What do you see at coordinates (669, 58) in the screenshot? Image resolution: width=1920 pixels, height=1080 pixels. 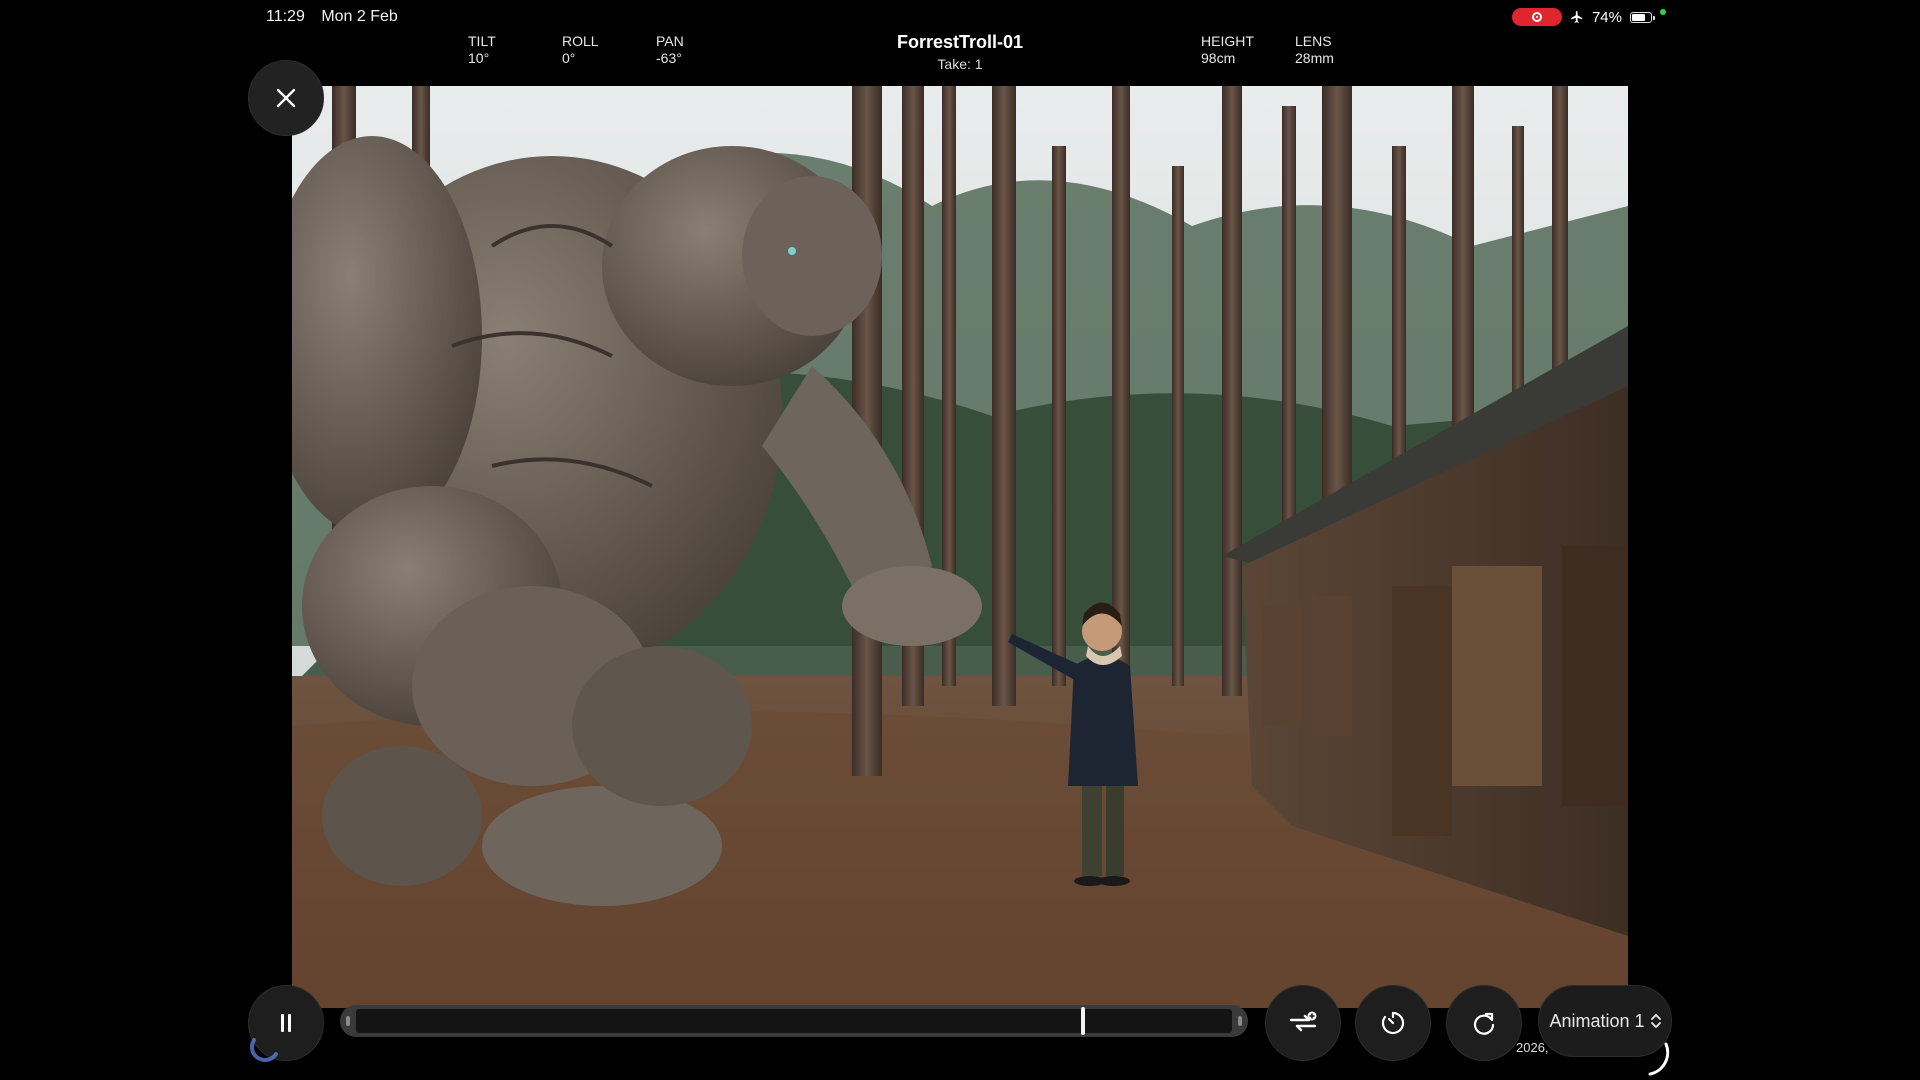 I see `pan-value: -63°` at bounding box center [669, 58].